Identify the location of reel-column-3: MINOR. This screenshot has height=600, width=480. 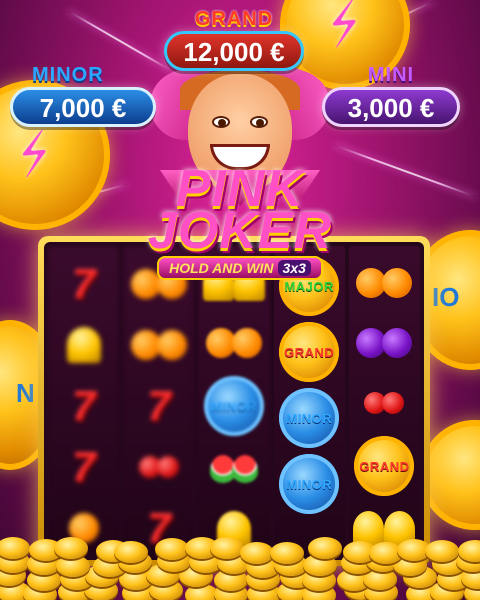
(234, 401).